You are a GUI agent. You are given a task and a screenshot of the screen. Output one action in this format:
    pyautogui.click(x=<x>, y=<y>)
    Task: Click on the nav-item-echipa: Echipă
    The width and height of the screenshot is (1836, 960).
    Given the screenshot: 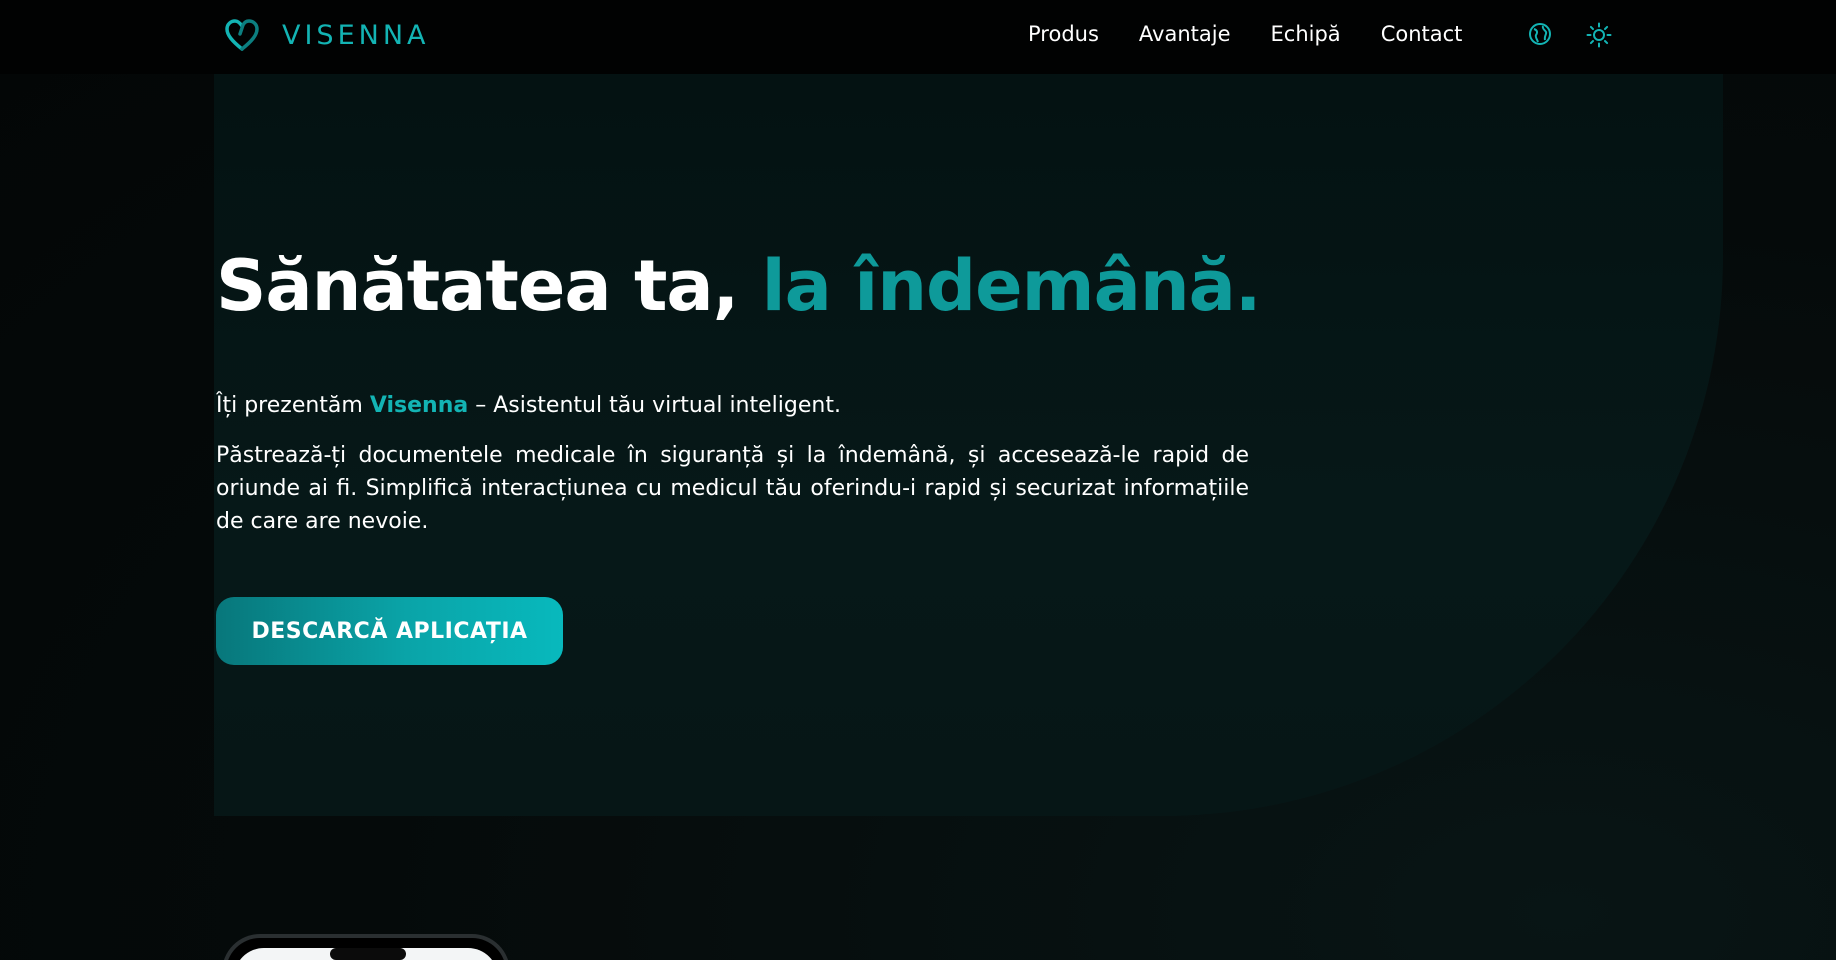 What is the action you would take?
    pyautogui.click(x=1306, y=34)
    